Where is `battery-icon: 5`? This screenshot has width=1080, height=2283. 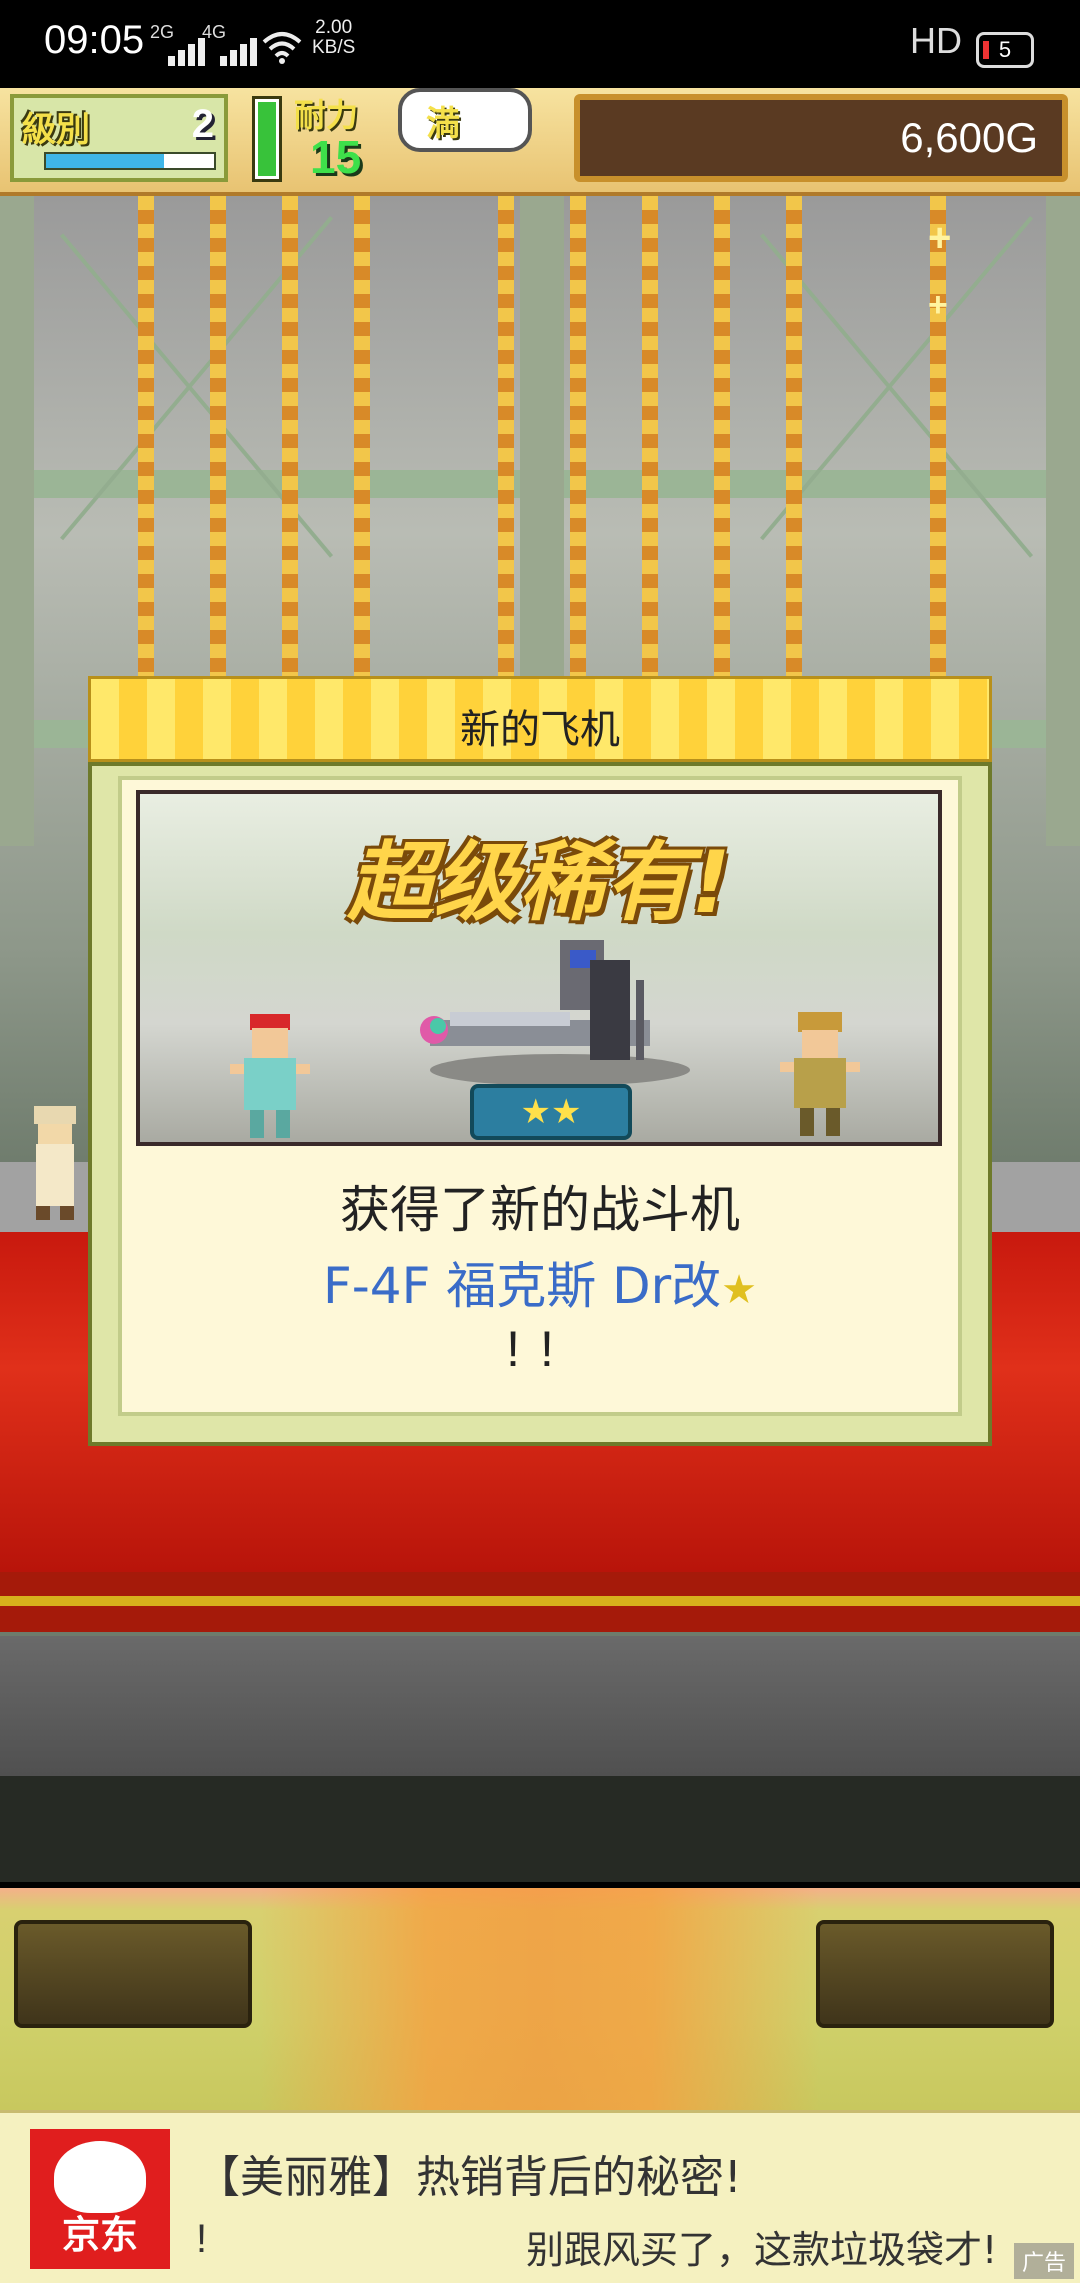
battery-icon: 5 is located at coordinates (1005, 50).